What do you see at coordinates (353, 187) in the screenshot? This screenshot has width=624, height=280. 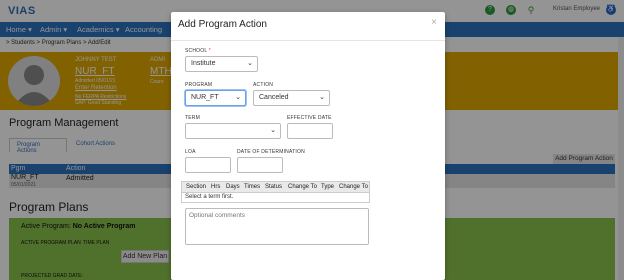 I see `col-change-to-2: Change To` at bounding box center [353, 187].